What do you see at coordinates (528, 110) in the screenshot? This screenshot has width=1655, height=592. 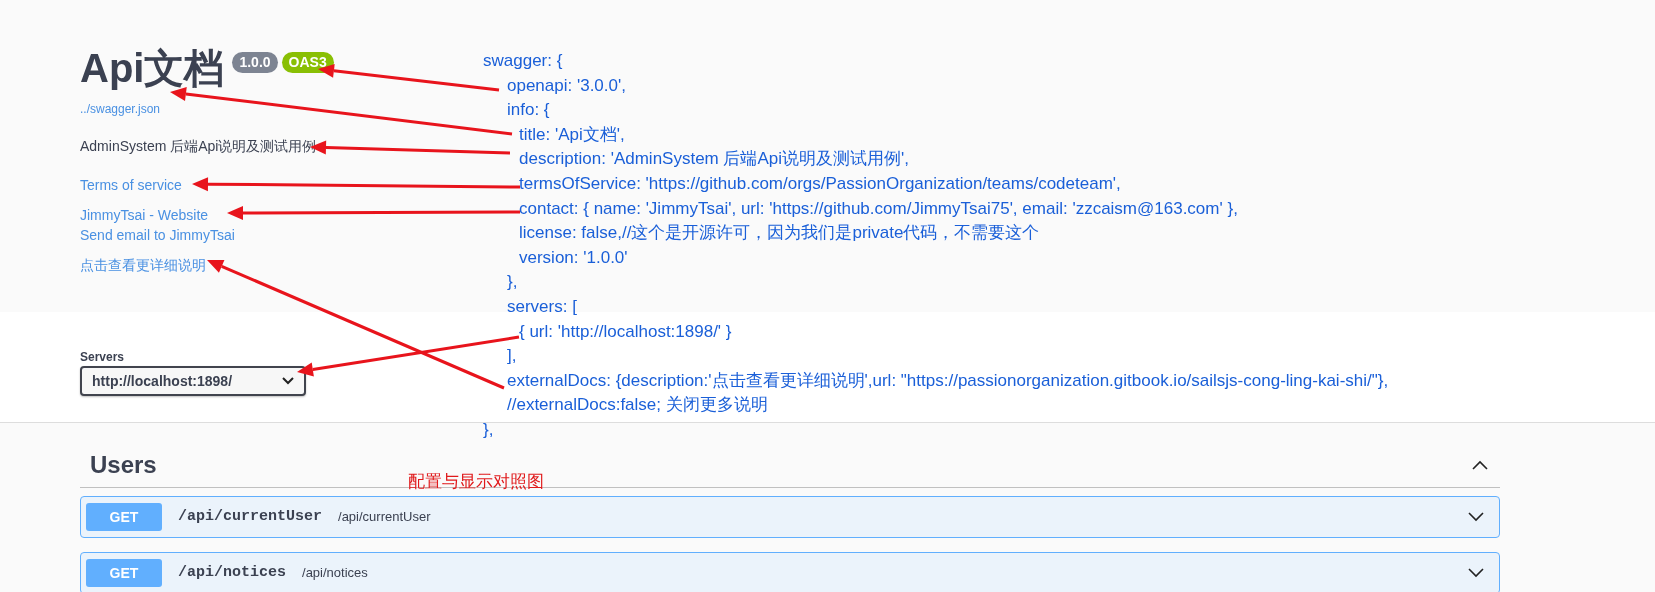 I see `code-line: info: {` at bounding box center [528, 110].